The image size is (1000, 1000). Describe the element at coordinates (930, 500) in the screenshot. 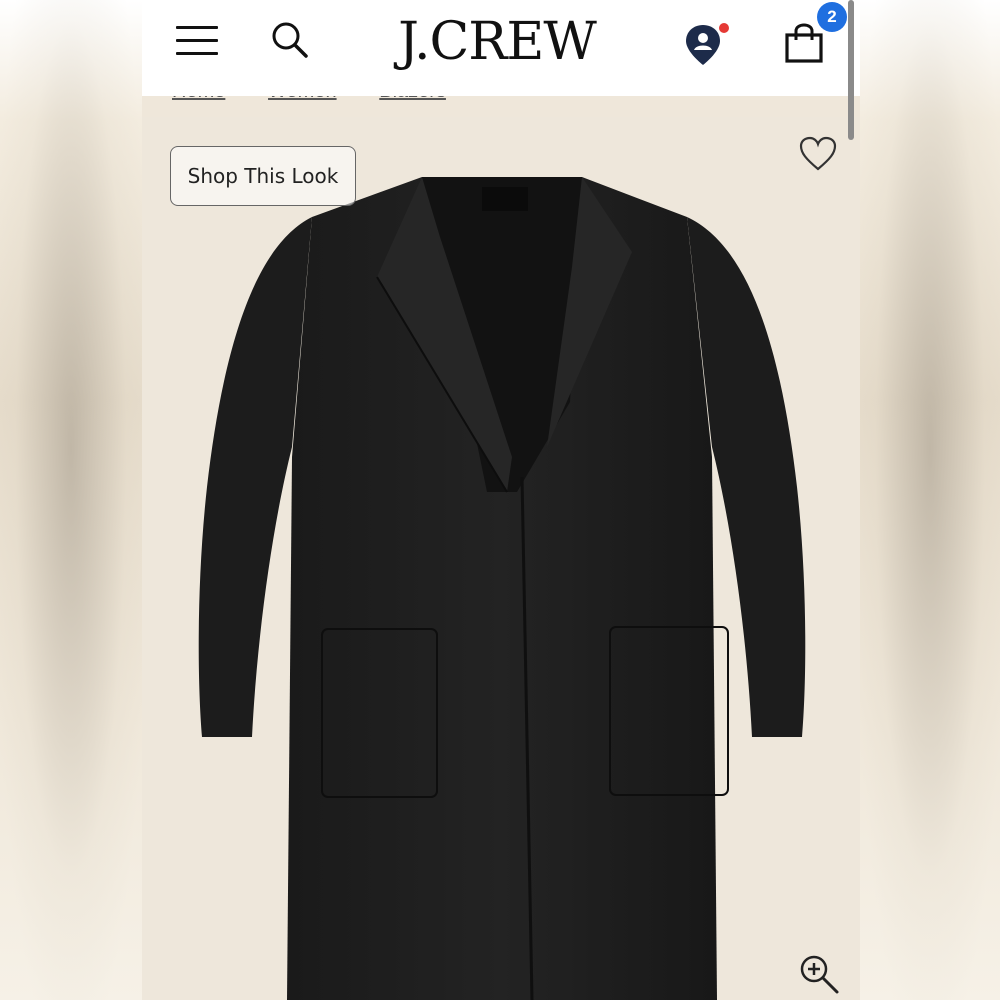

I see `right-blurred-gutter` at that location.